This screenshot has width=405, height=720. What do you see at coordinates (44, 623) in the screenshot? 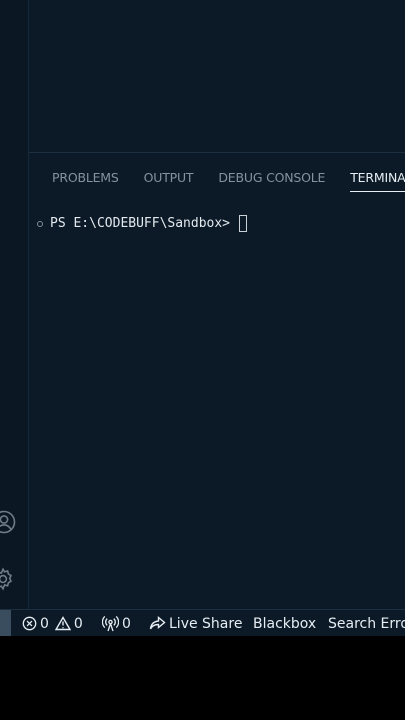
I see `error-count: 0` at bounding box center [44, 623].